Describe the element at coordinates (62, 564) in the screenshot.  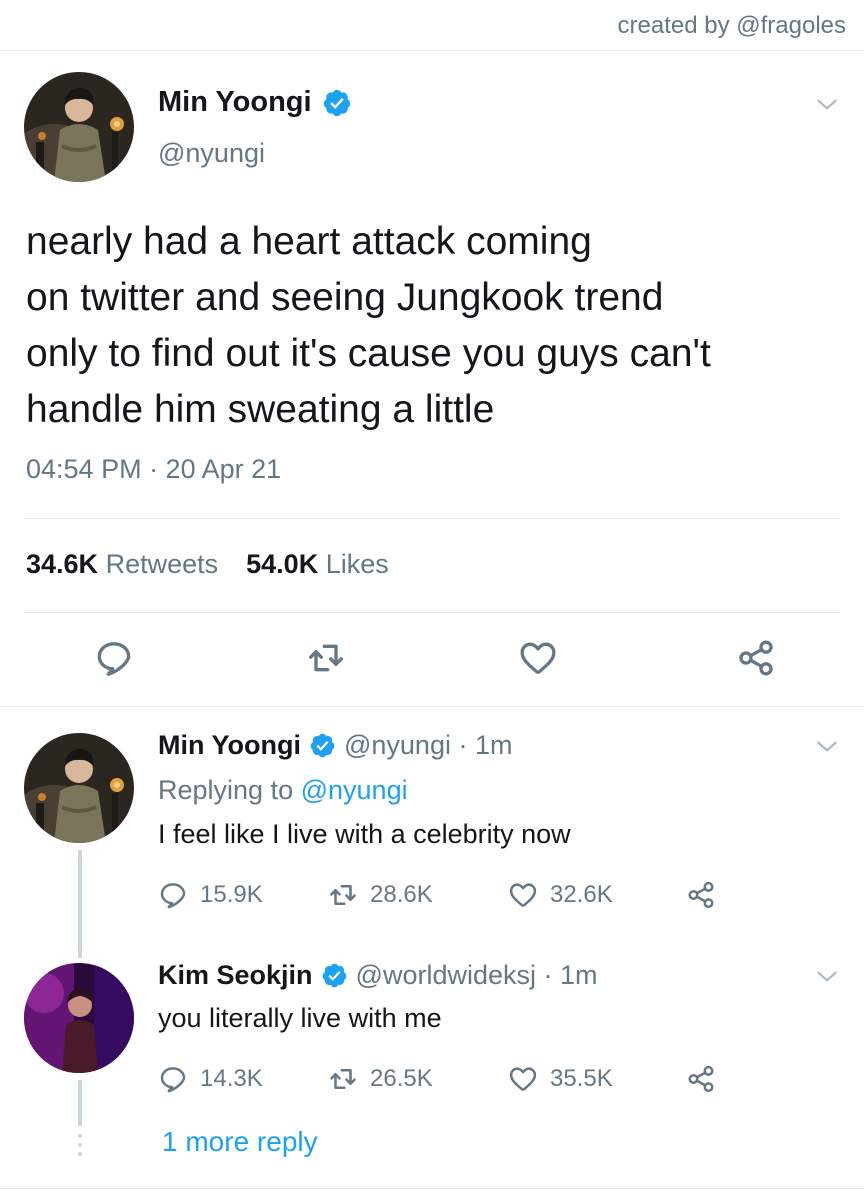
I see `retweets-count: 34.6K` at that location.